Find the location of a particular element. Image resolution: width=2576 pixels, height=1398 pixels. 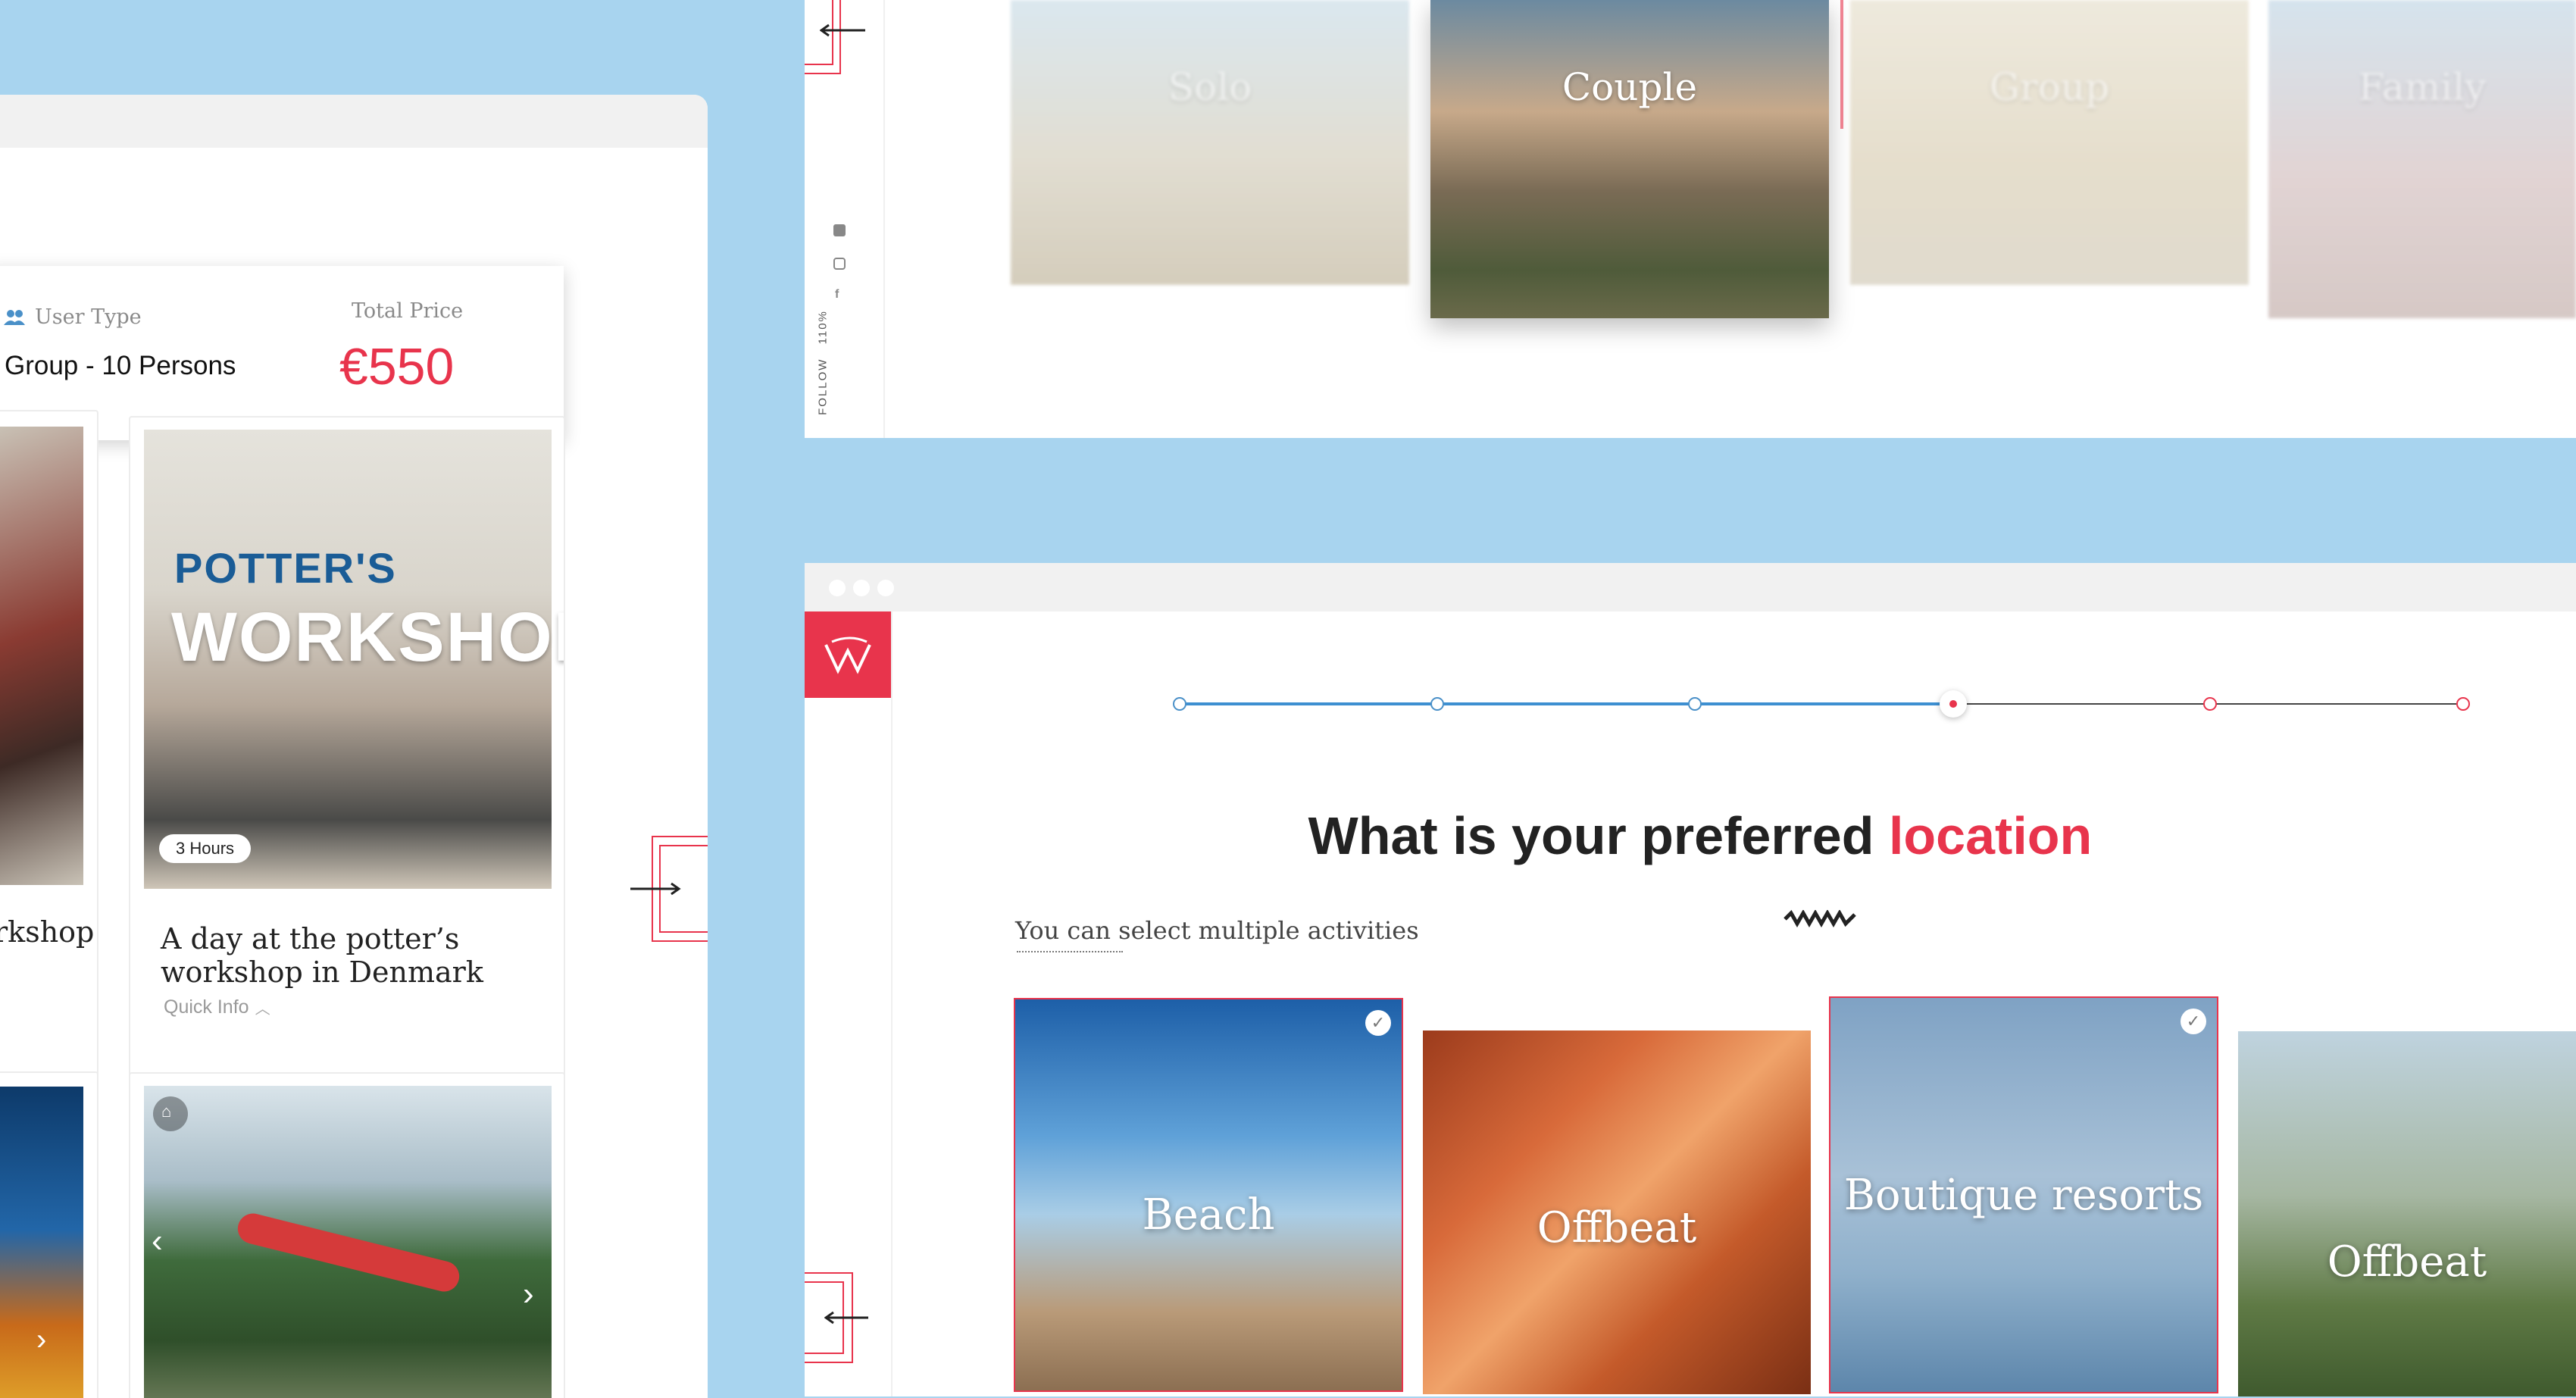

user-type-family: Family is located at coordinates (2422, 159).